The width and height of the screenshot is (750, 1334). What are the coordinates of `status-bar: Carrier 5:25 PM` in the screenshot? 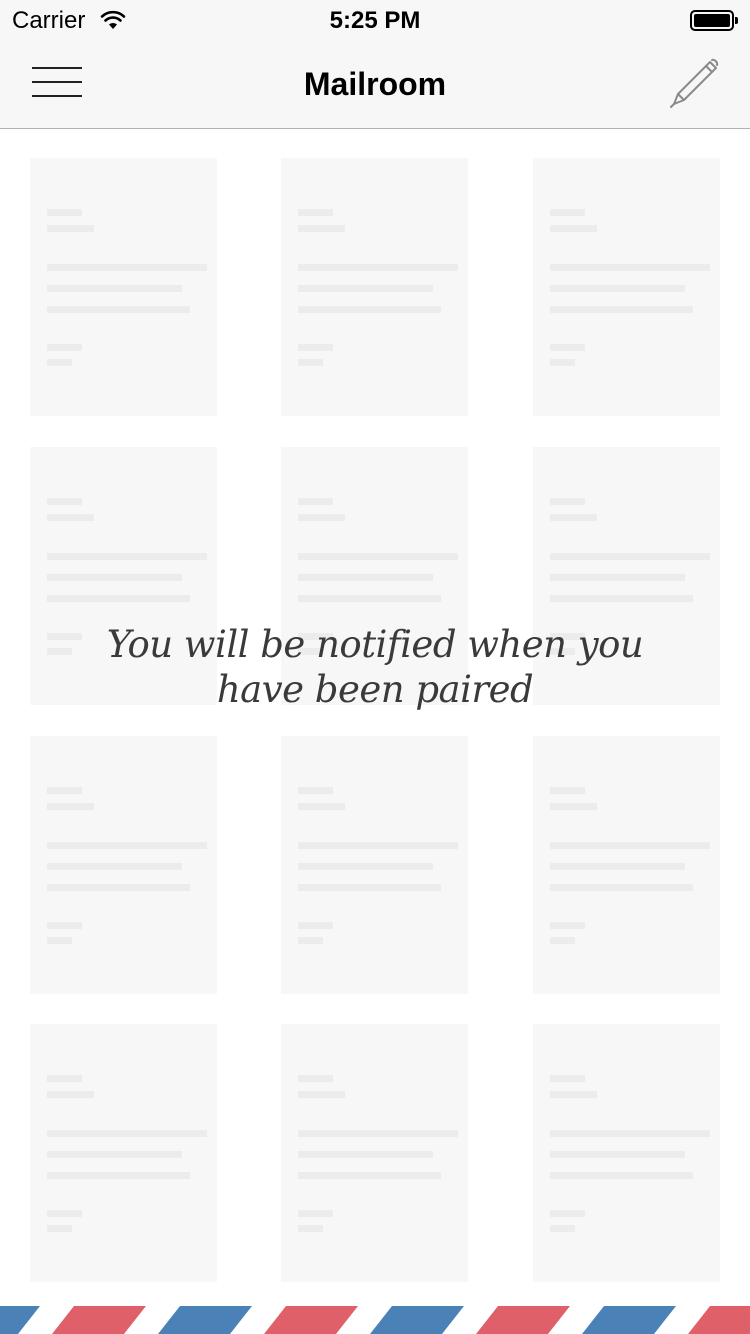 It's located at (375, 20).